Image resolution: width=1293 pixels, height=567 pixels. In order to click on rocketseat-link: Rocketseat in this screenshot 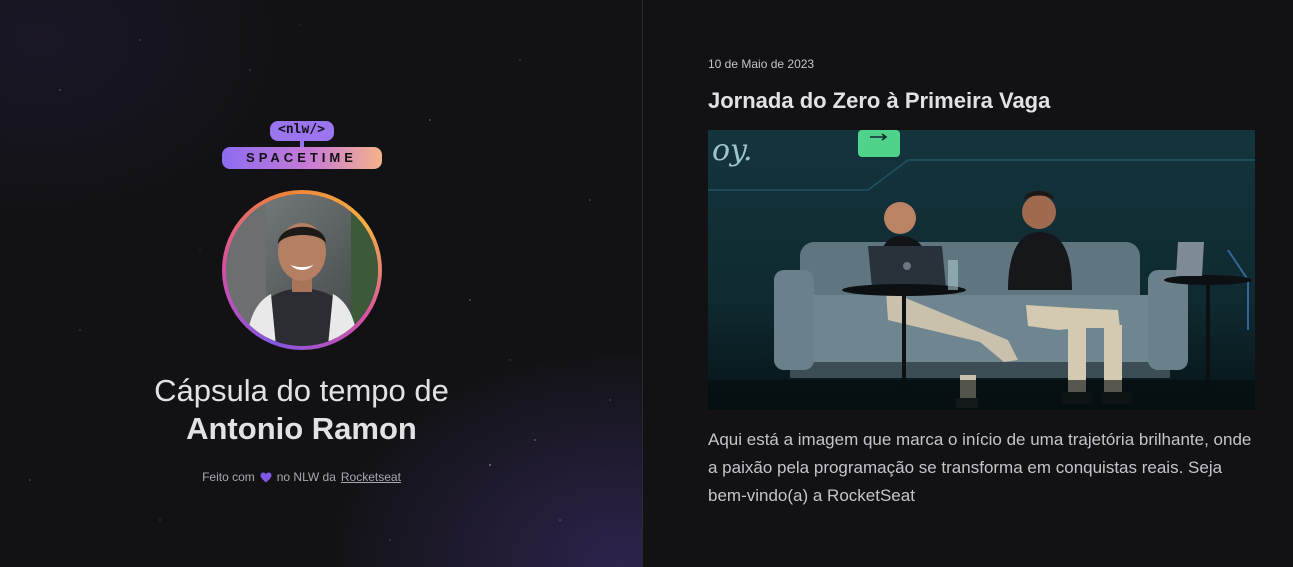, I will do `click(371, 477)`.